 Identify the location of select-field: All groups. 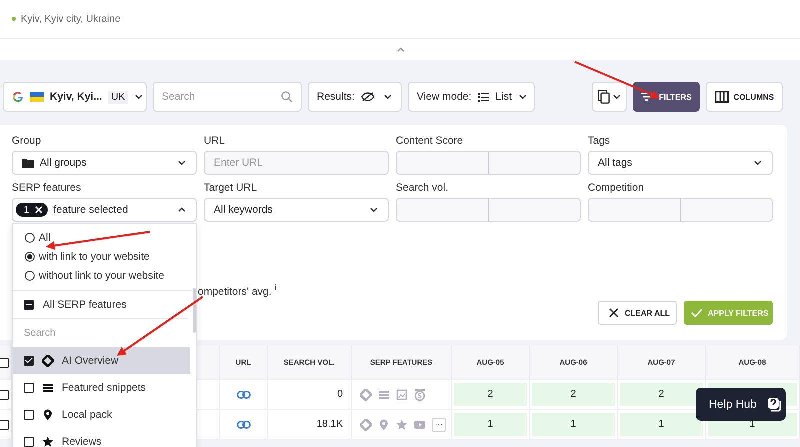
(104, 163).